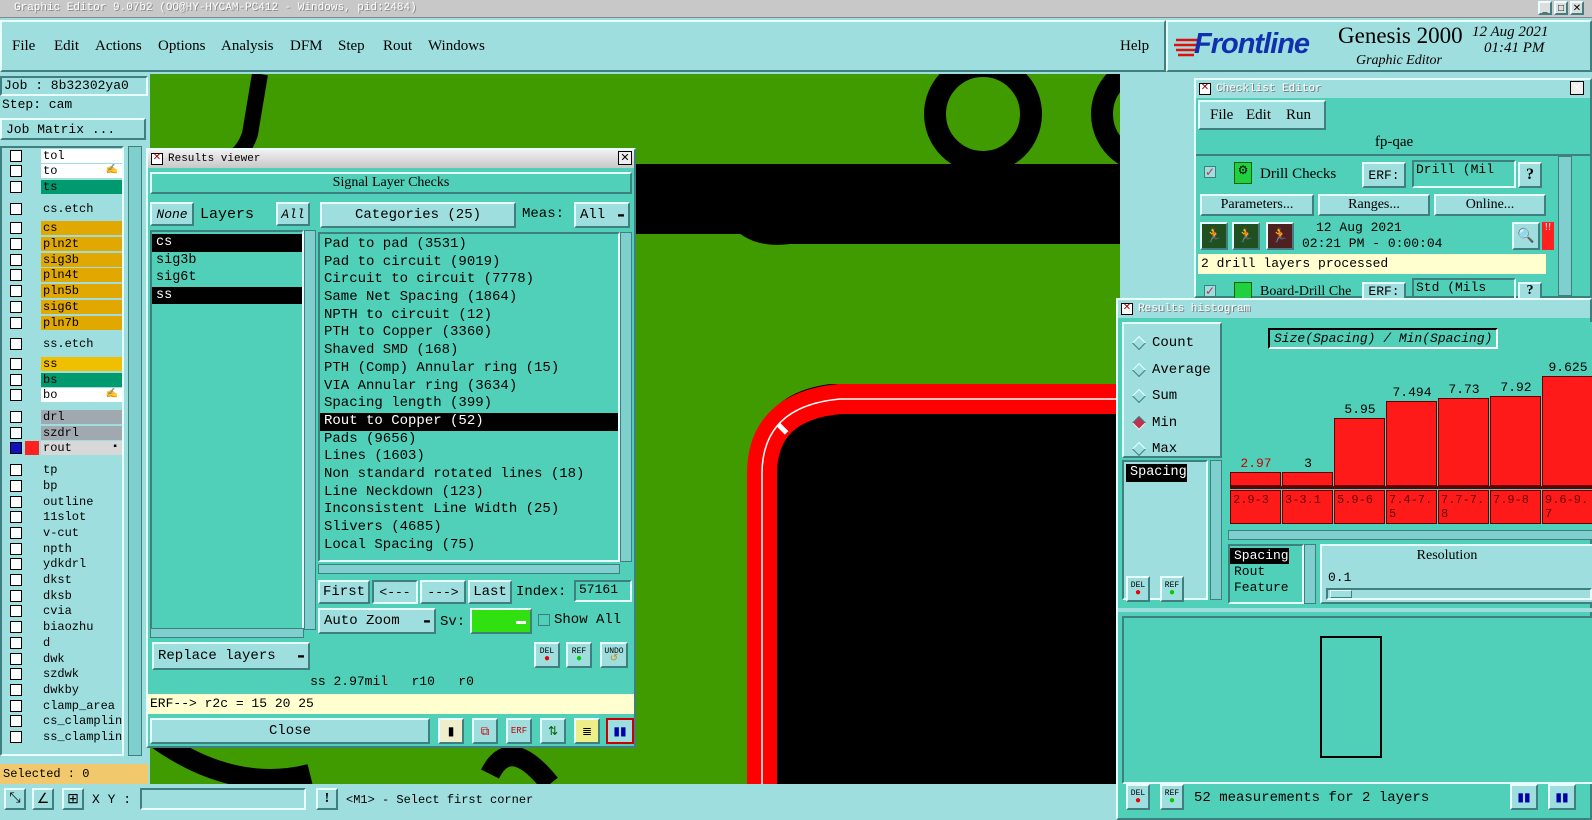  What do you see at coordinates (63, 379) in the screenshot?
I see `layer-row-bs: bs` at bounding box center [63, 379].